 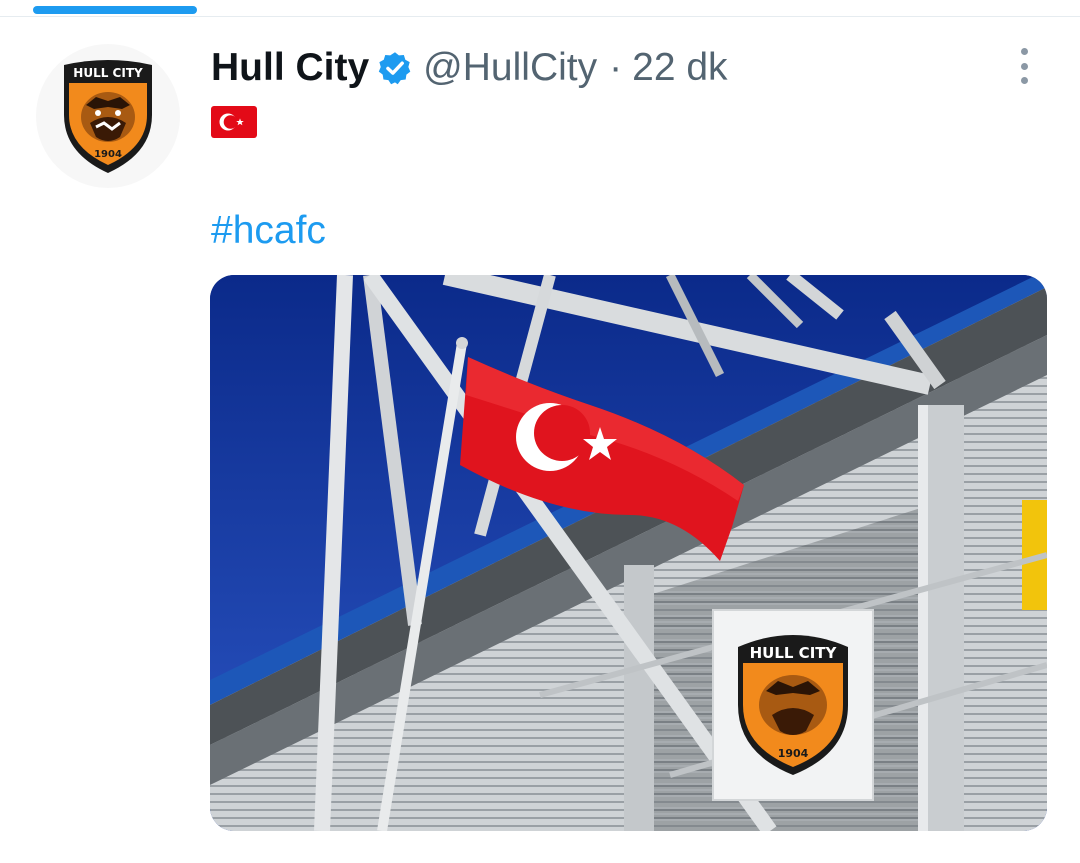 What do you see at coordinates (1024, 66) in the screenshot?
I see `more-options-icon` at bounding box center [1024, 66].